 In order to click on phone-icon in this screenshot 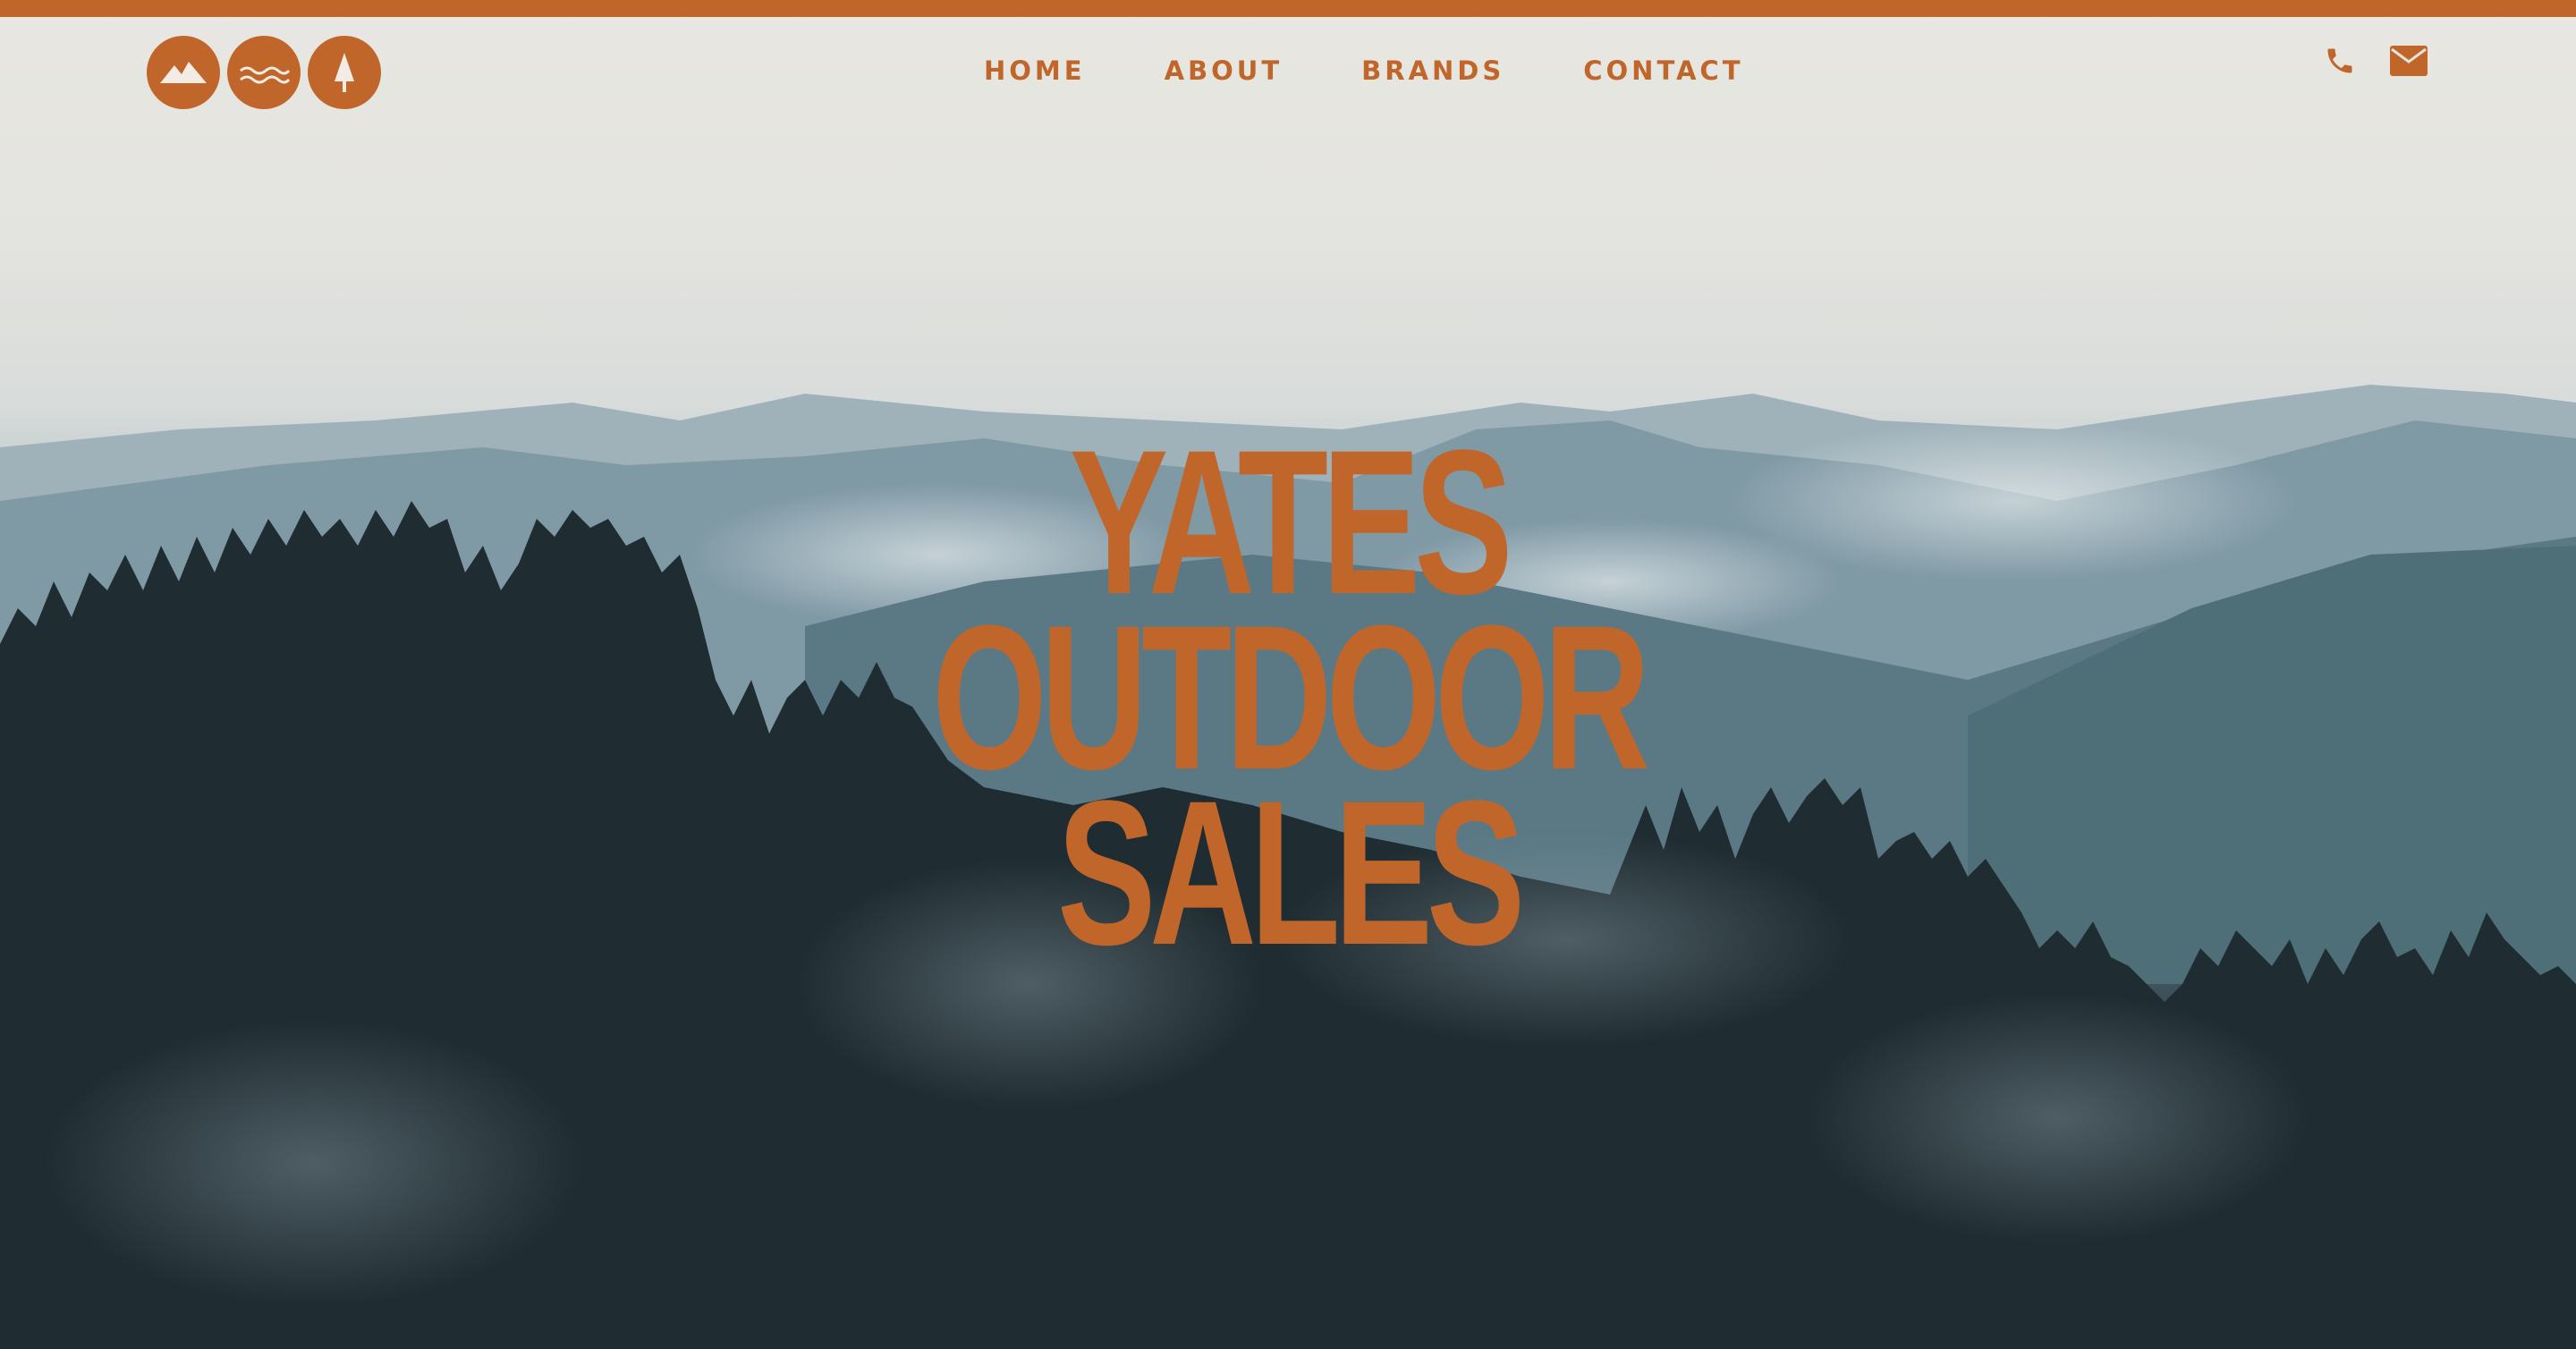, I will do `click(2340, 61)`.